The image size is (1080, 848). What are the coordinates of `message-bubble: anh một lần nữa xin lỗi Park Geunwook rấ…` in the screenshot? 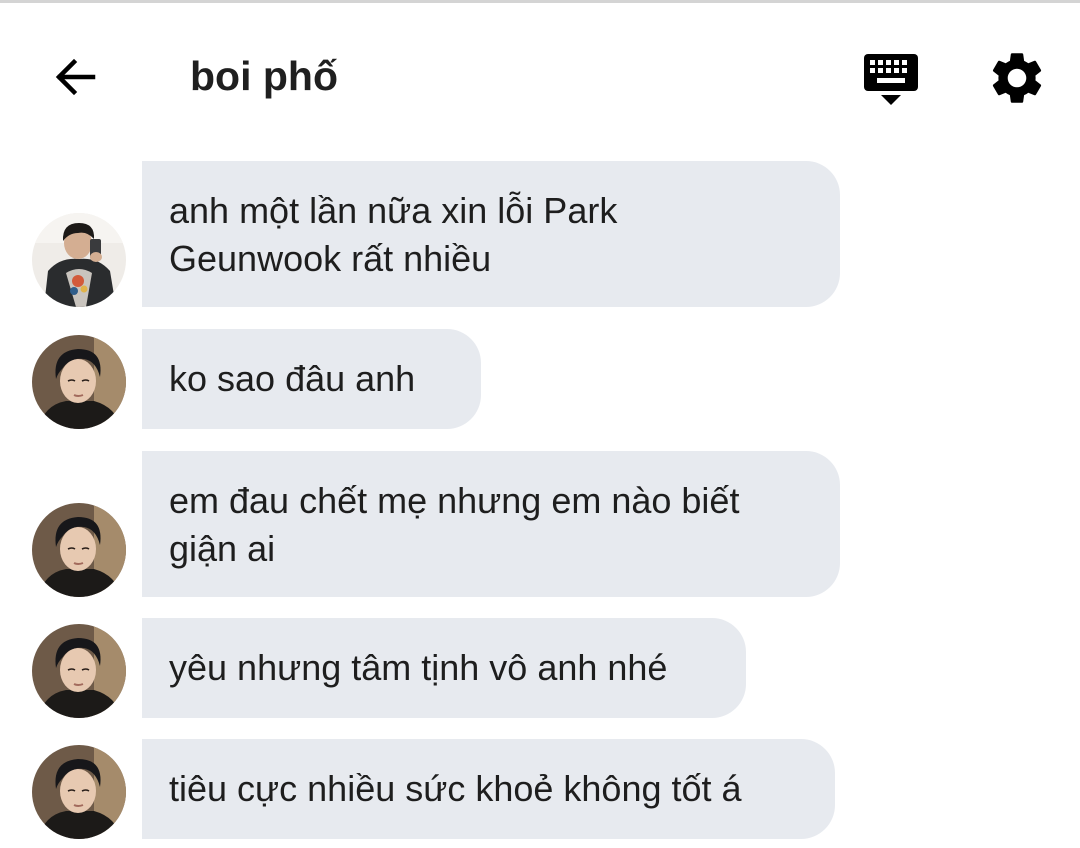 It's located at (491, 234).